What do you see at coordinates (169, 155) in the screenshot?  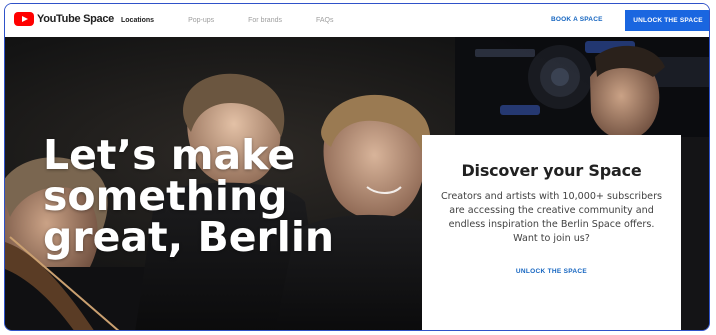 I see `hero-title-line: Let’s make` at bounding box center [169, 155].